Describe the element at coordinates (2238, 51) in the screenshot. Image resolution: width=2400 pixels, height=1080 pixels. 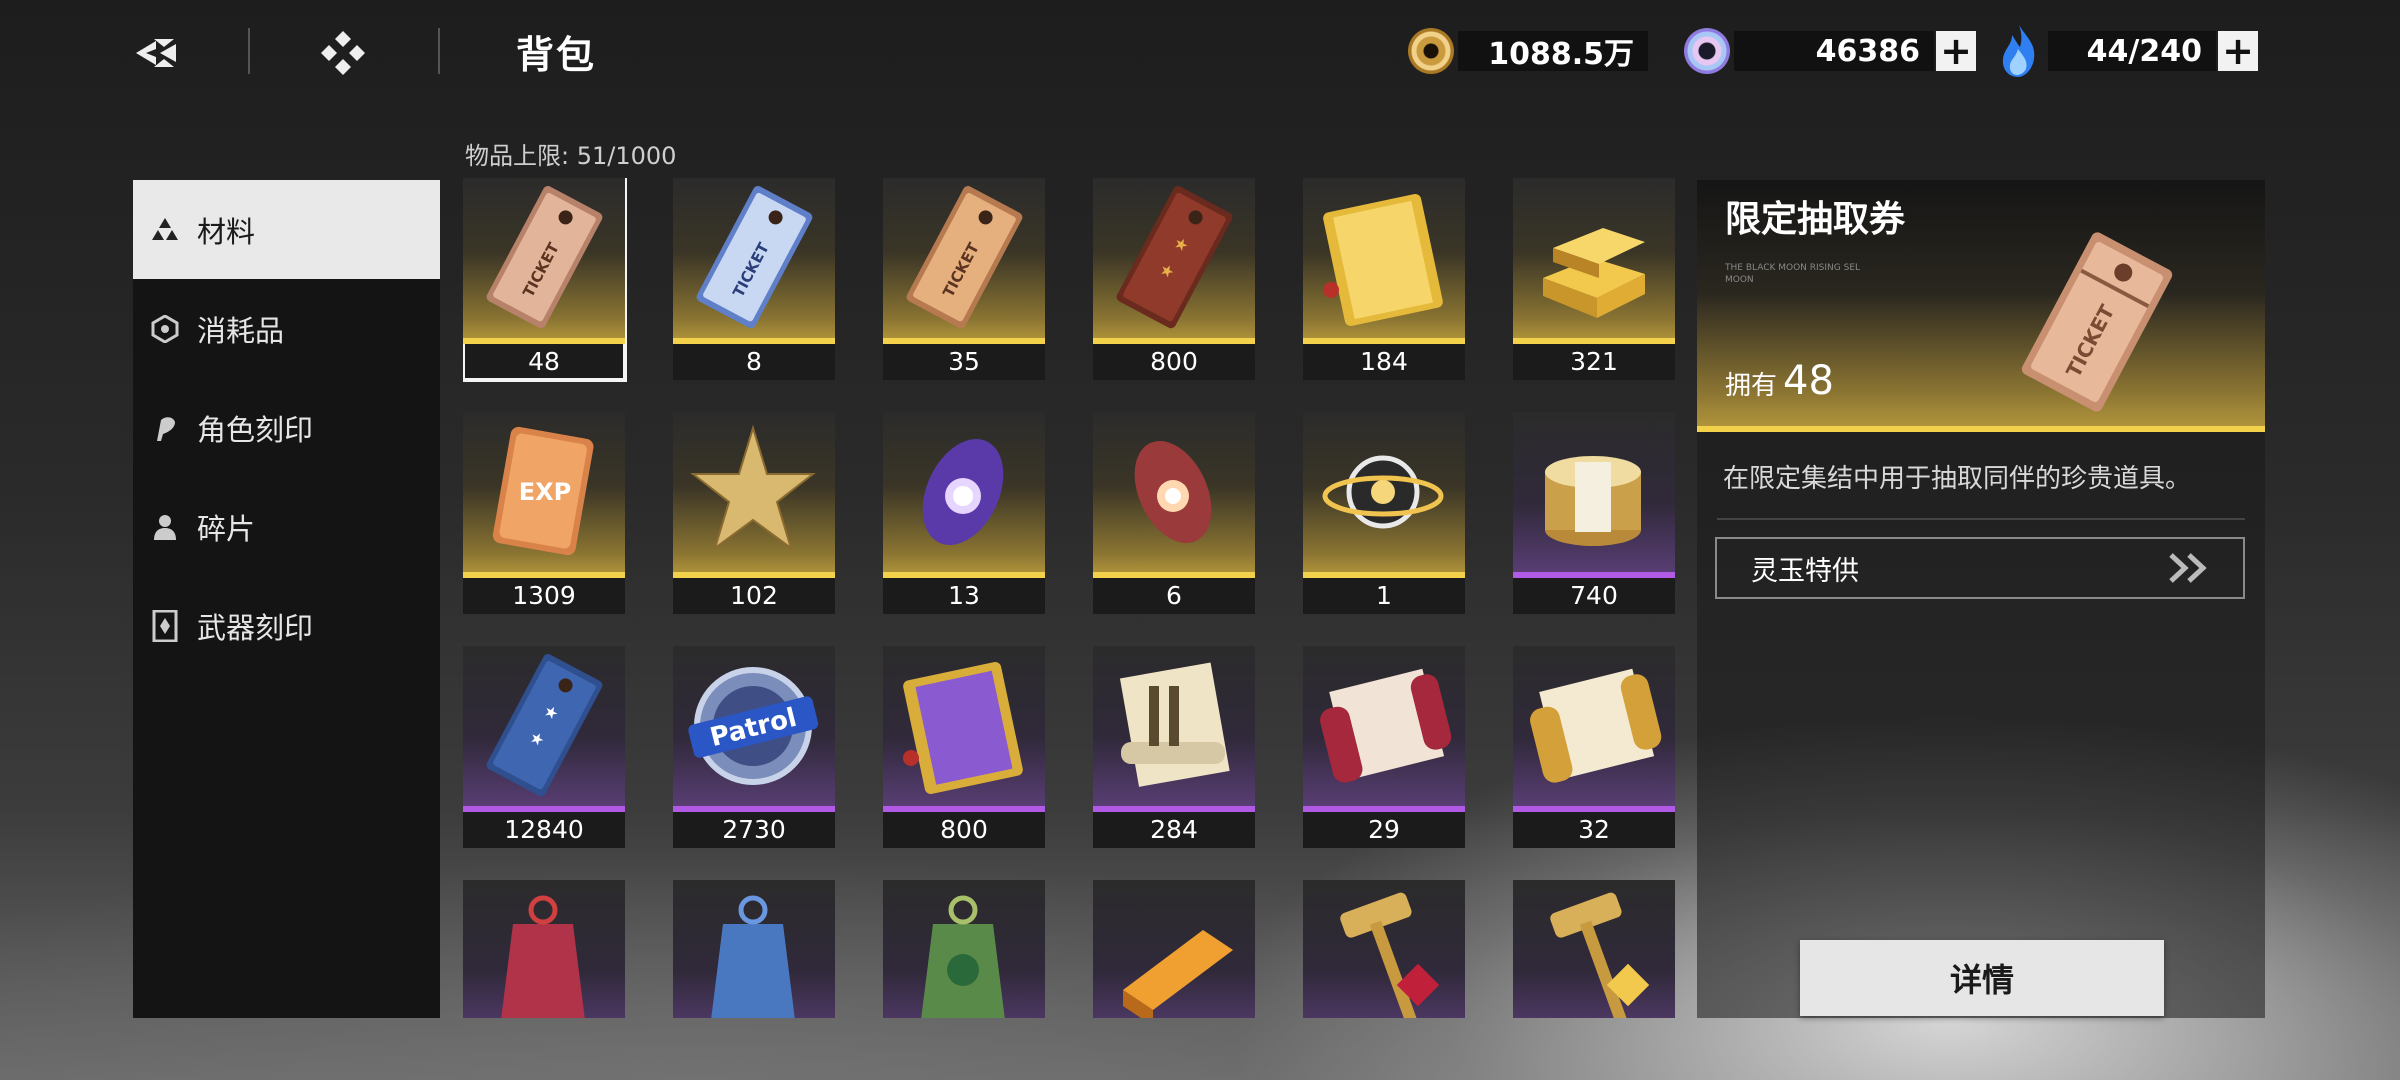
I see `add-stamina-button: +` at that location.